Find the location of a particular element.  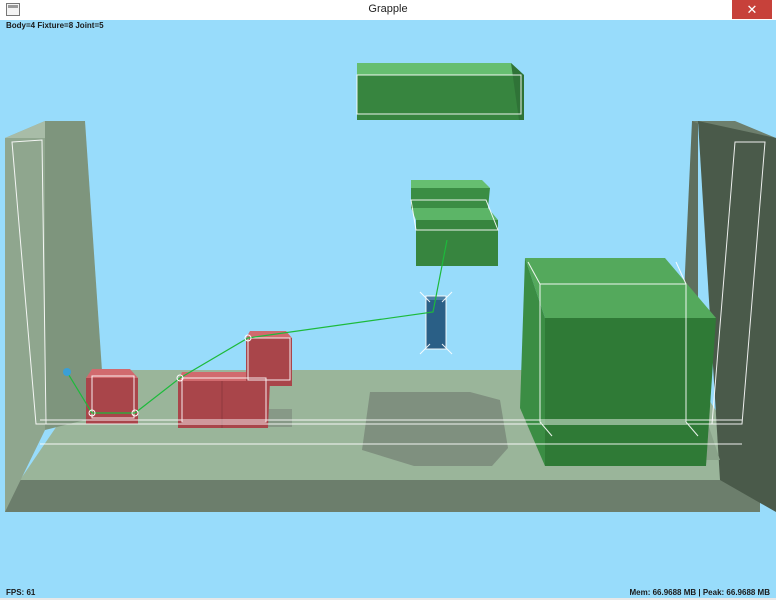

memory-label: Mem: 66.9688 MB | Peak: 66.9688 MB is located at coordinates (699, 592).